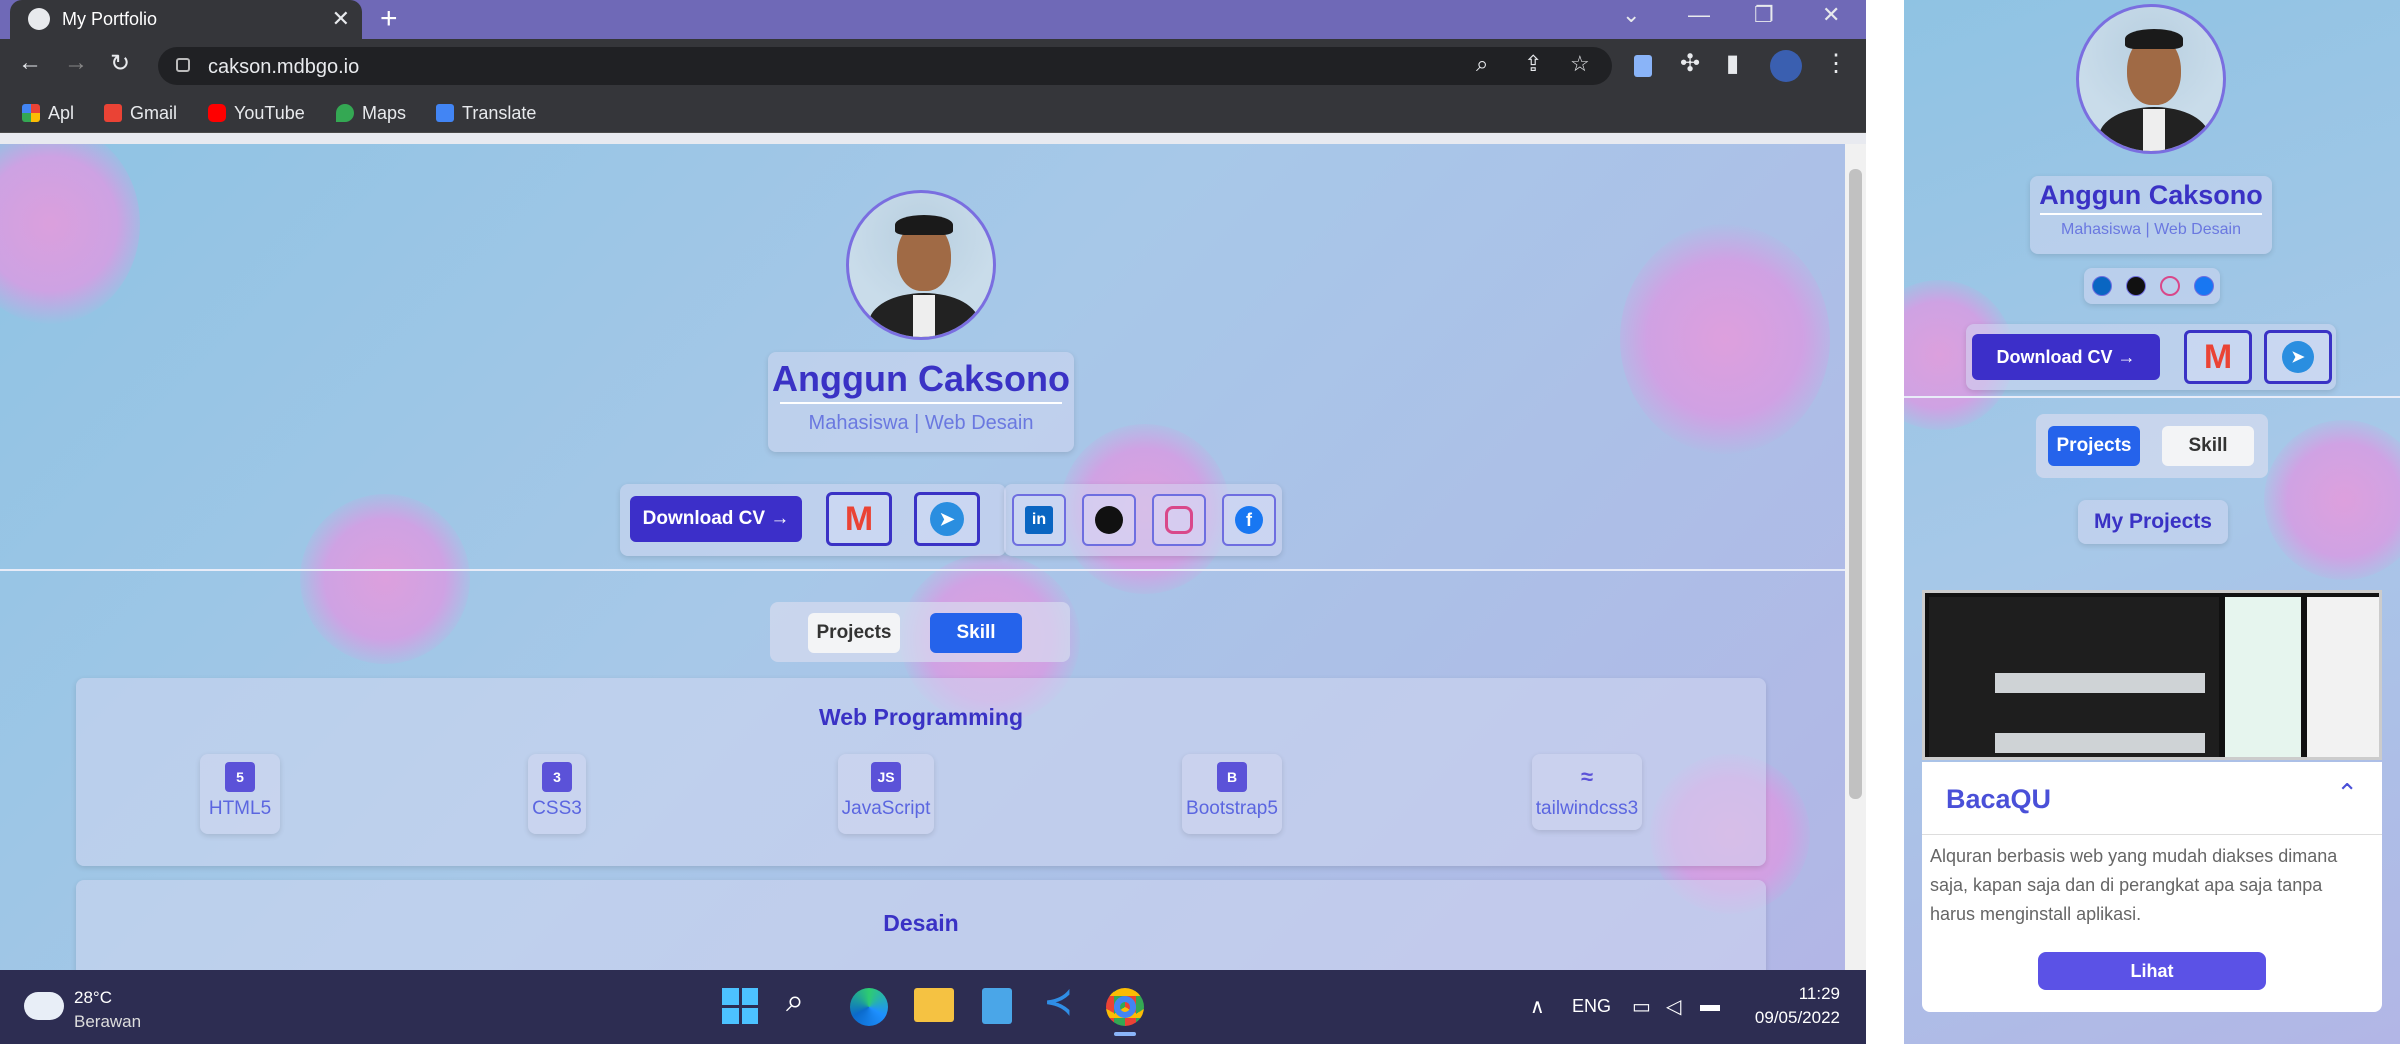 This screenshot has height=1044, width=2400. What do you see at coordinates (854, 633) in the screenshot?
I see `tab-projects: Projects` at bounding box center [854, 633].